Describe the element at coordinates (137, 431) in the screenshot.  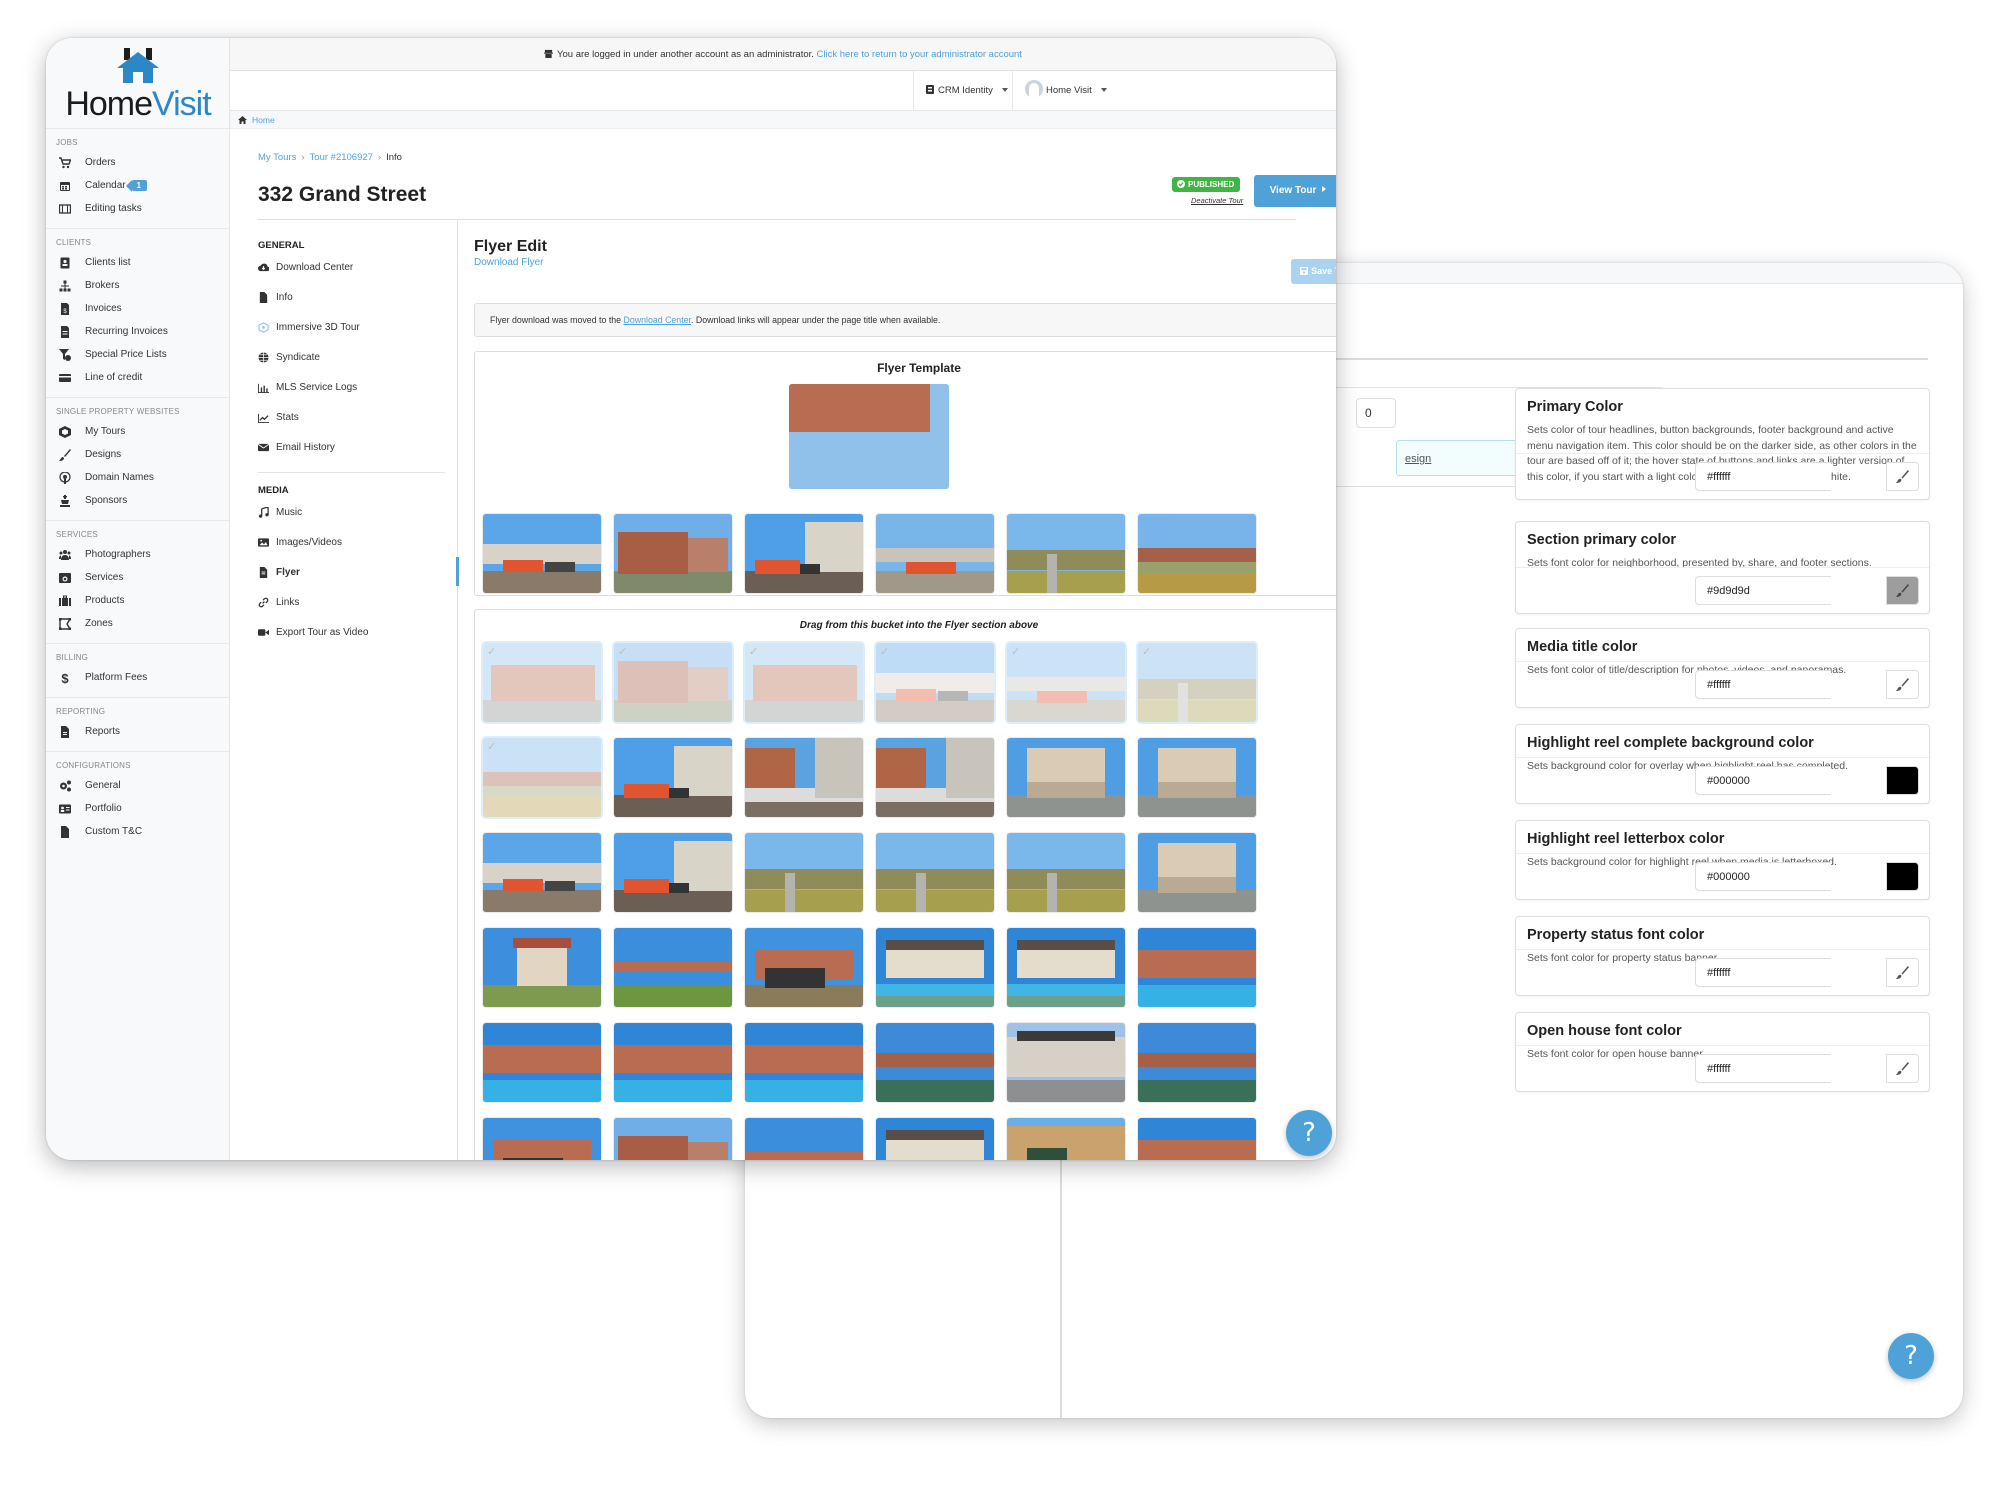
I see `sidebar-item-my-tours: My Tours` at that location.